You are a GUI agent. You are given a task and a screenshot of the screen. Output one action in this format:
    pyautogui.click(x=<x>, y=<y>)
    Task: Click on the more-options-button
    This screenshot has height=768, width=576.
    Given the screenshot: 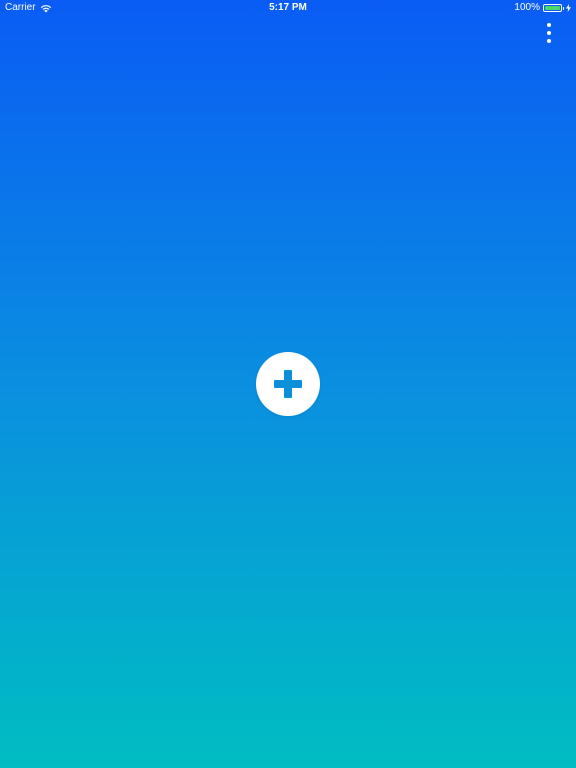 What is the action you would take?
    pyautogui.click(x=549, y=33)
    